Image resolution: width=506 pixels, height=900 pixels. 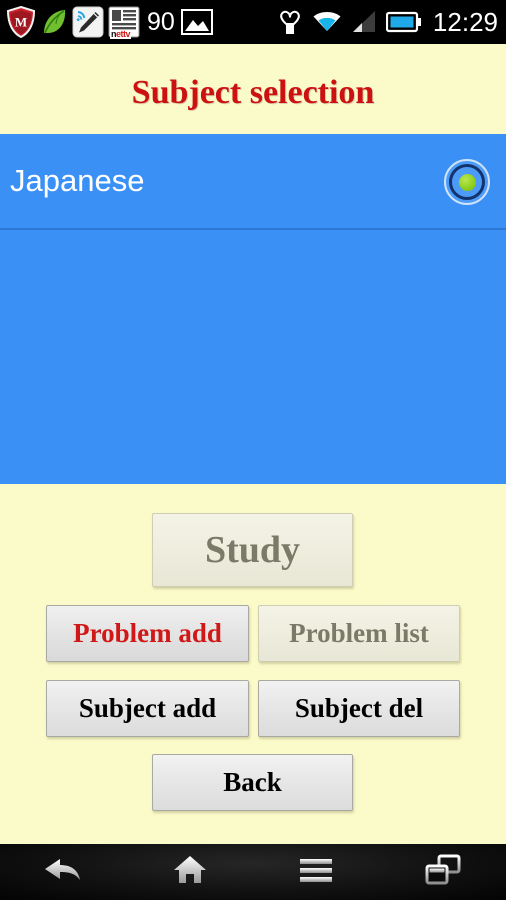 What do you see at coordinates (359, 708) in the screenshot?
I see `subject-del-button: Subject del` at bounding box center [359, 708].